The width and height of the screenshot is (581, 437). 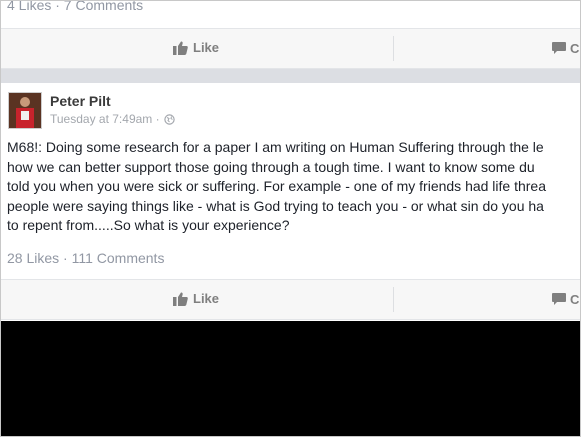 I want to click on post-author: Peter Pilt, so click(x=80, y=101).